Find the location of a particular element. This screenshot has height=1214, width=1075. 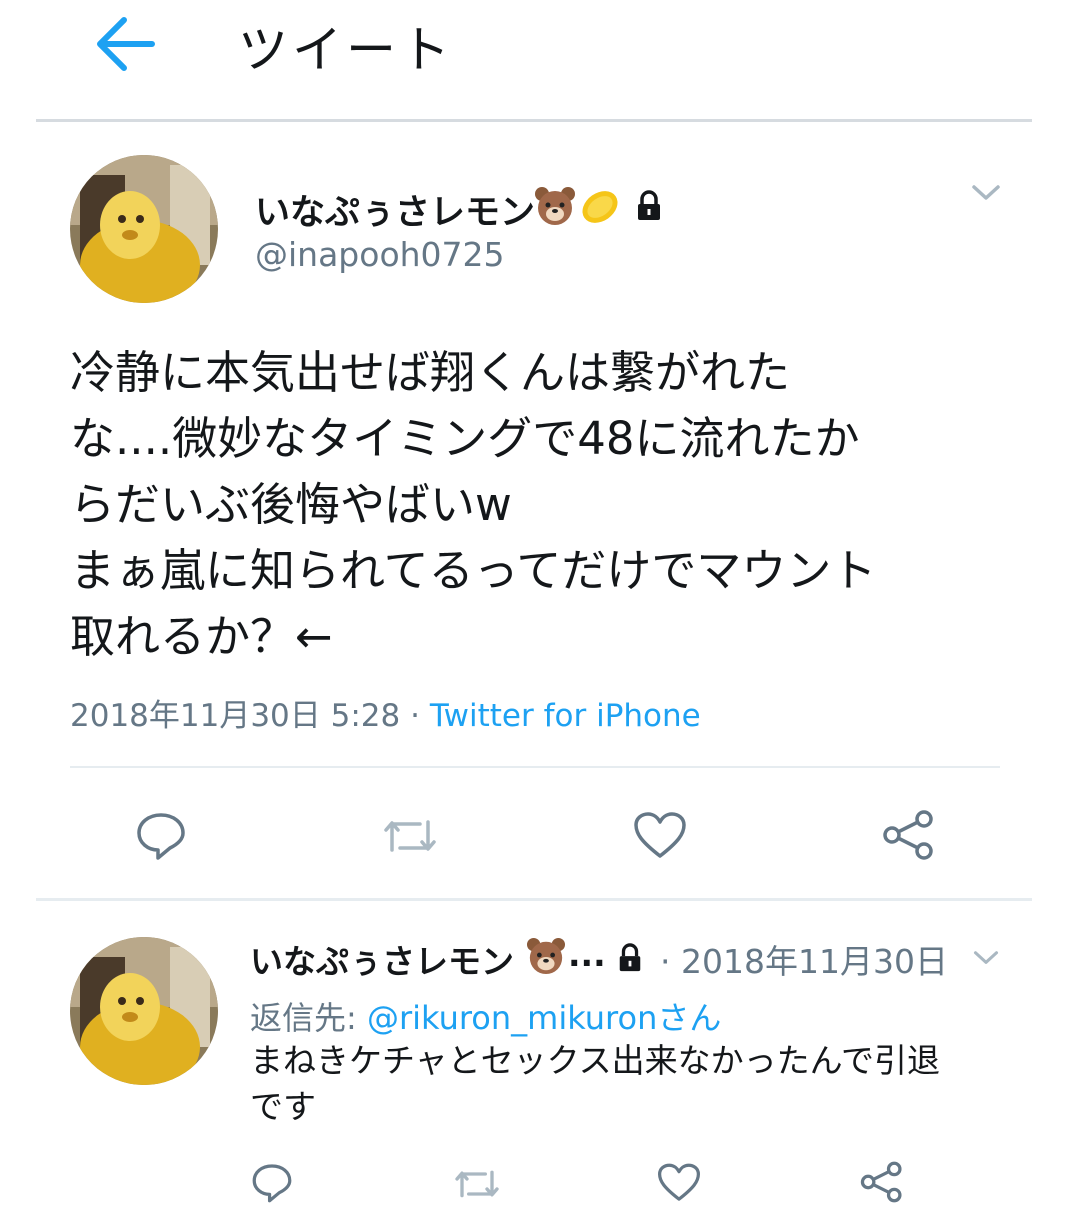

reply-display-name: いなぷぅさレモン is located at coordinates (382, 959).